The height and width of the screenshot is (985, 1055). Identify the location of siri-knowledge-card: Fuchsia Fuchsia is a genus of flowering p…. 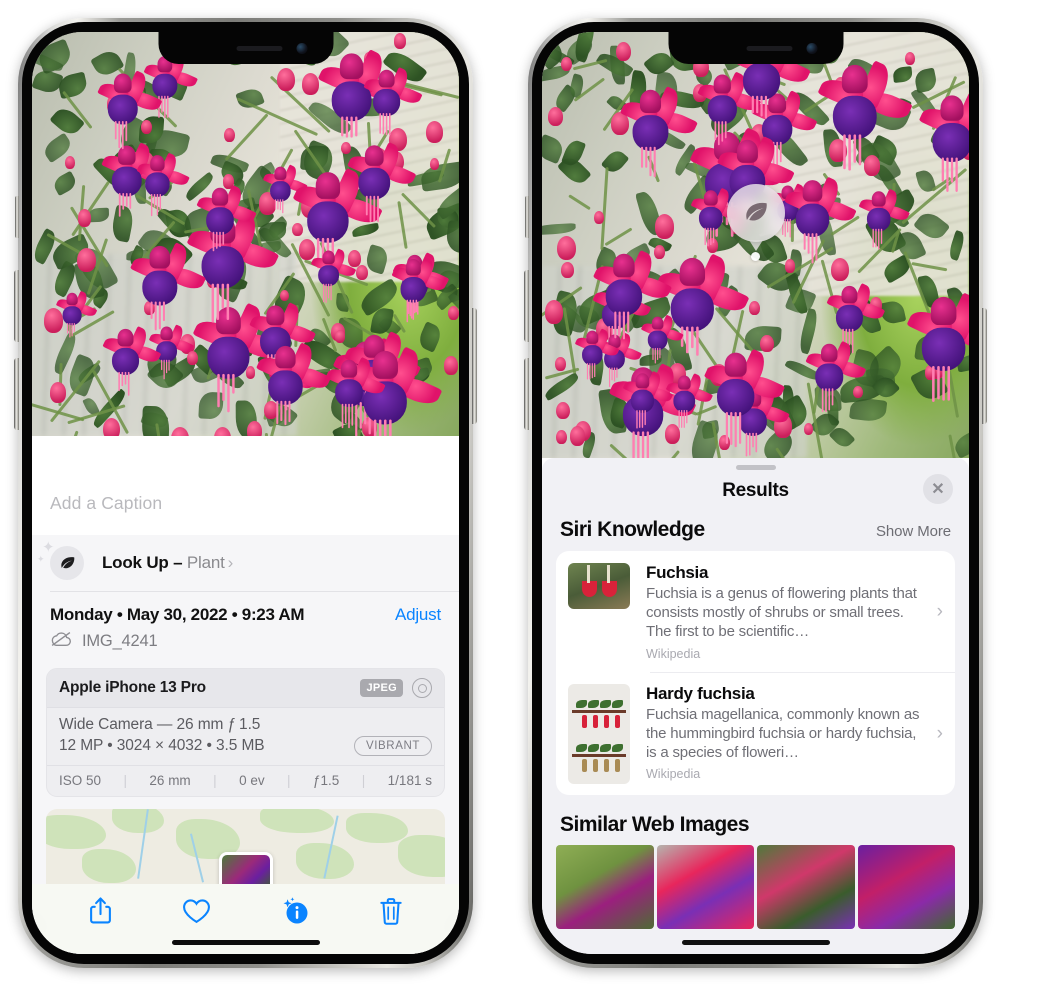
(755, 673).